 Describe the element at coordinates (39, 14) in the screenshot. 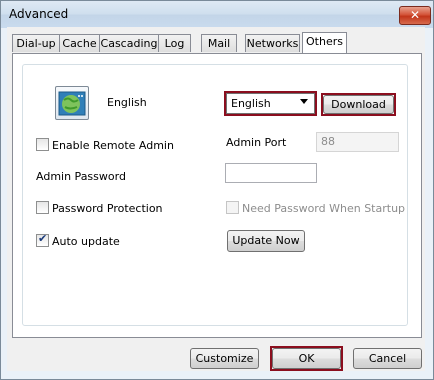

I see `window-title: Advanced` at that location.